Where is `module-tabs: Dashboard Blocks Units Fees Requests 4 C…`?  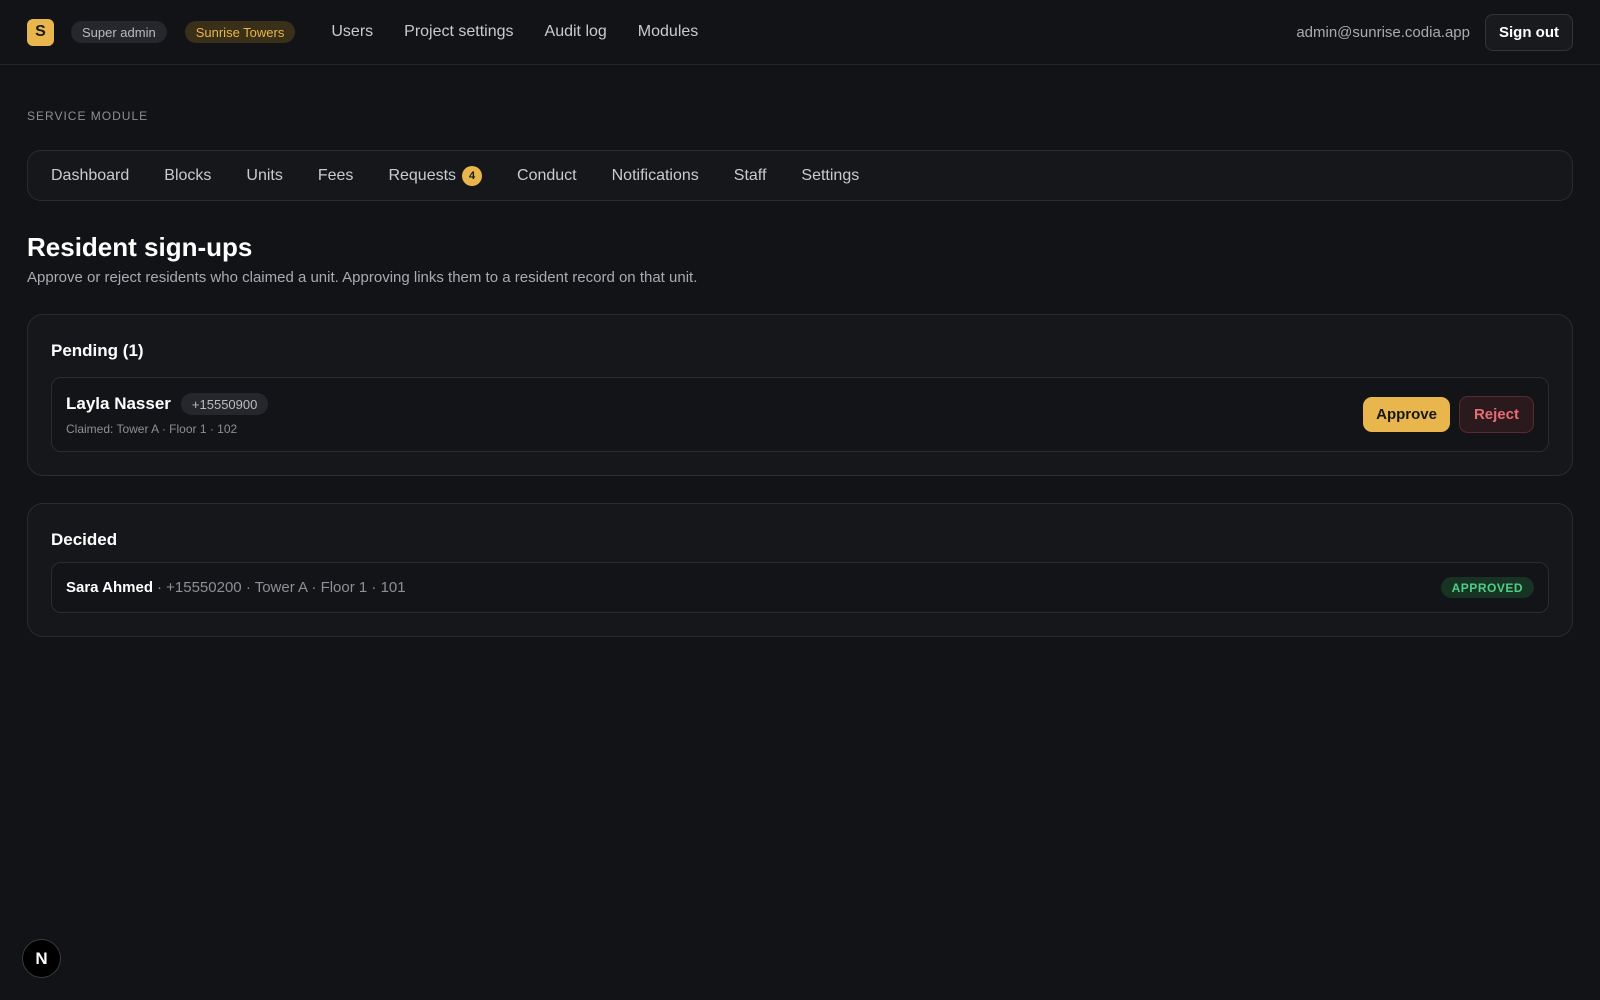 module-tabs: Dashboard Blocks Units Fees Requests 4 C… is located at coordinates (800, 175).